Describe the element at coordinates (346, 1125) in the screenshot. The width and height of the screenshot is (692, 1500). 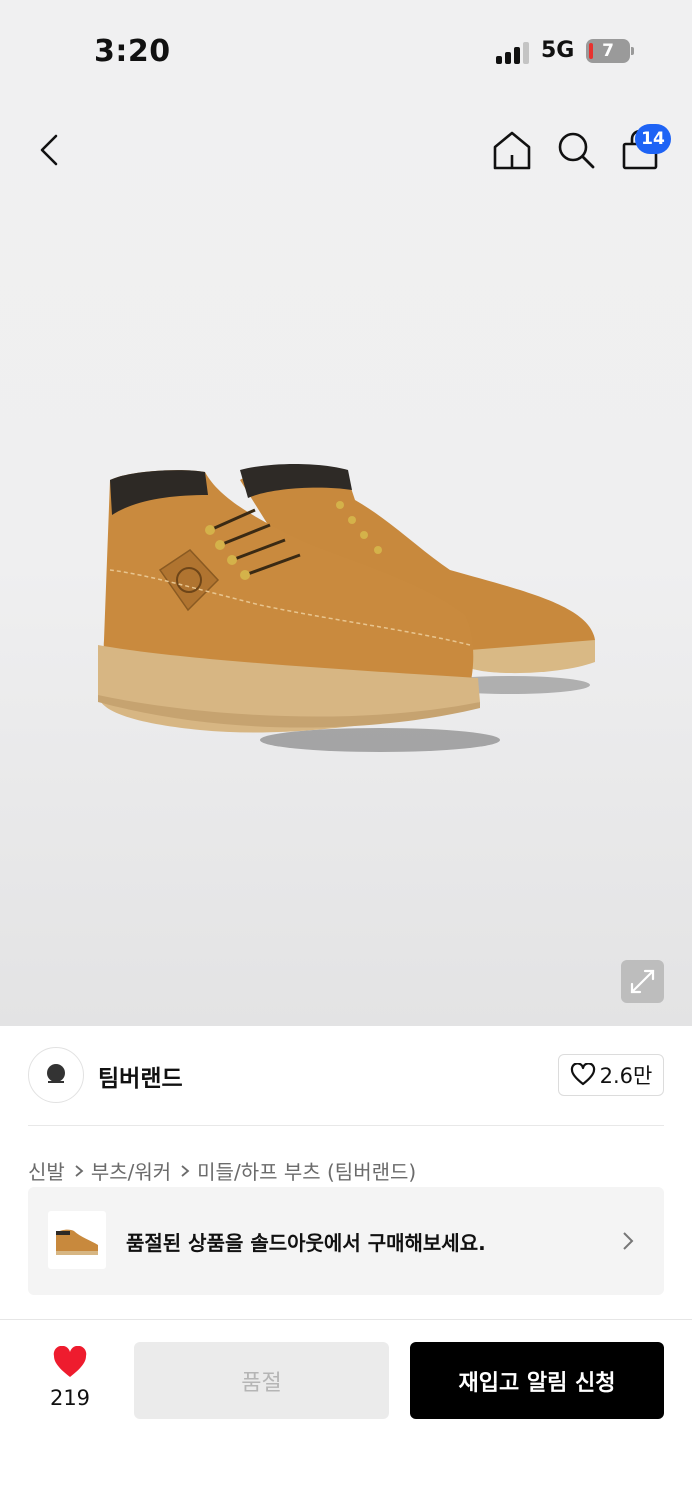
I see `divider` at that location.